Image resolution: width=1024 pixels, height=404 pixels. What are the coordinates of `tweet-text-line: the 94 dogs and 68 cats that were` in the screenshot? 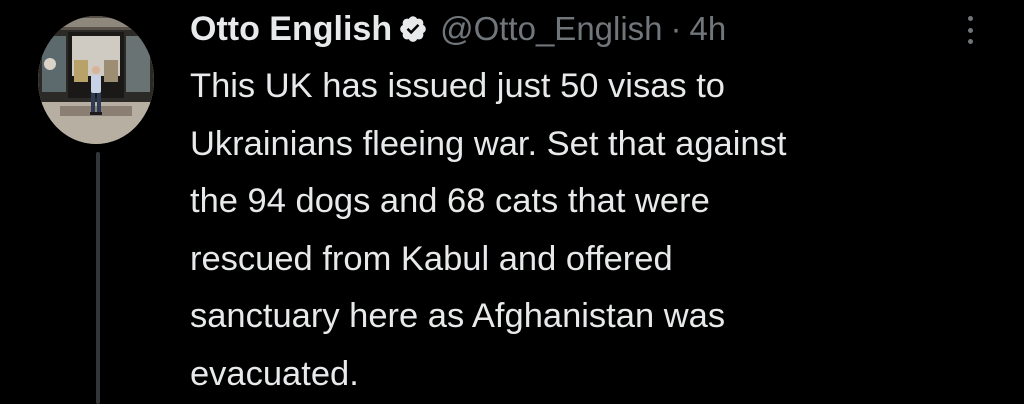 It's located at (450, 201).